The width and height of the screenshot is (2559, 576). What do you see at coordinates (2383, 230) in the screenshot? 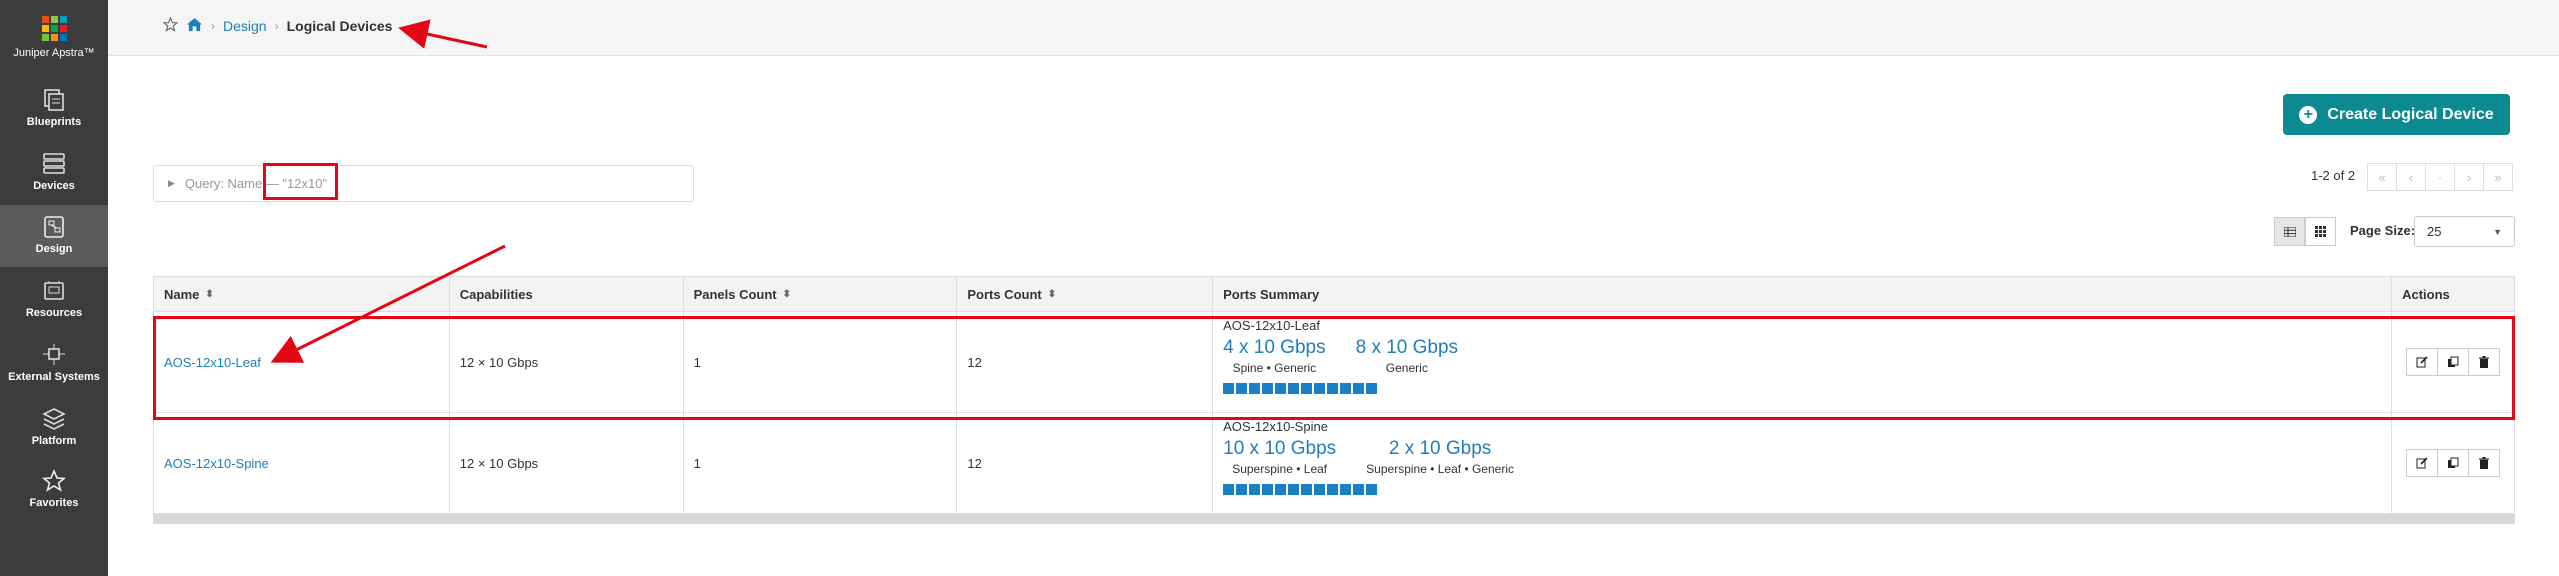
I see `page-size-label: Page Size:` at bounding box center [2383, 230].